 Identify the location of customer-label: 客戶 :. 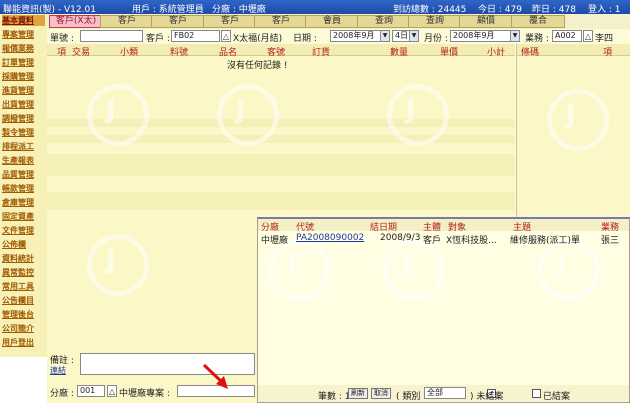
(158, 39).